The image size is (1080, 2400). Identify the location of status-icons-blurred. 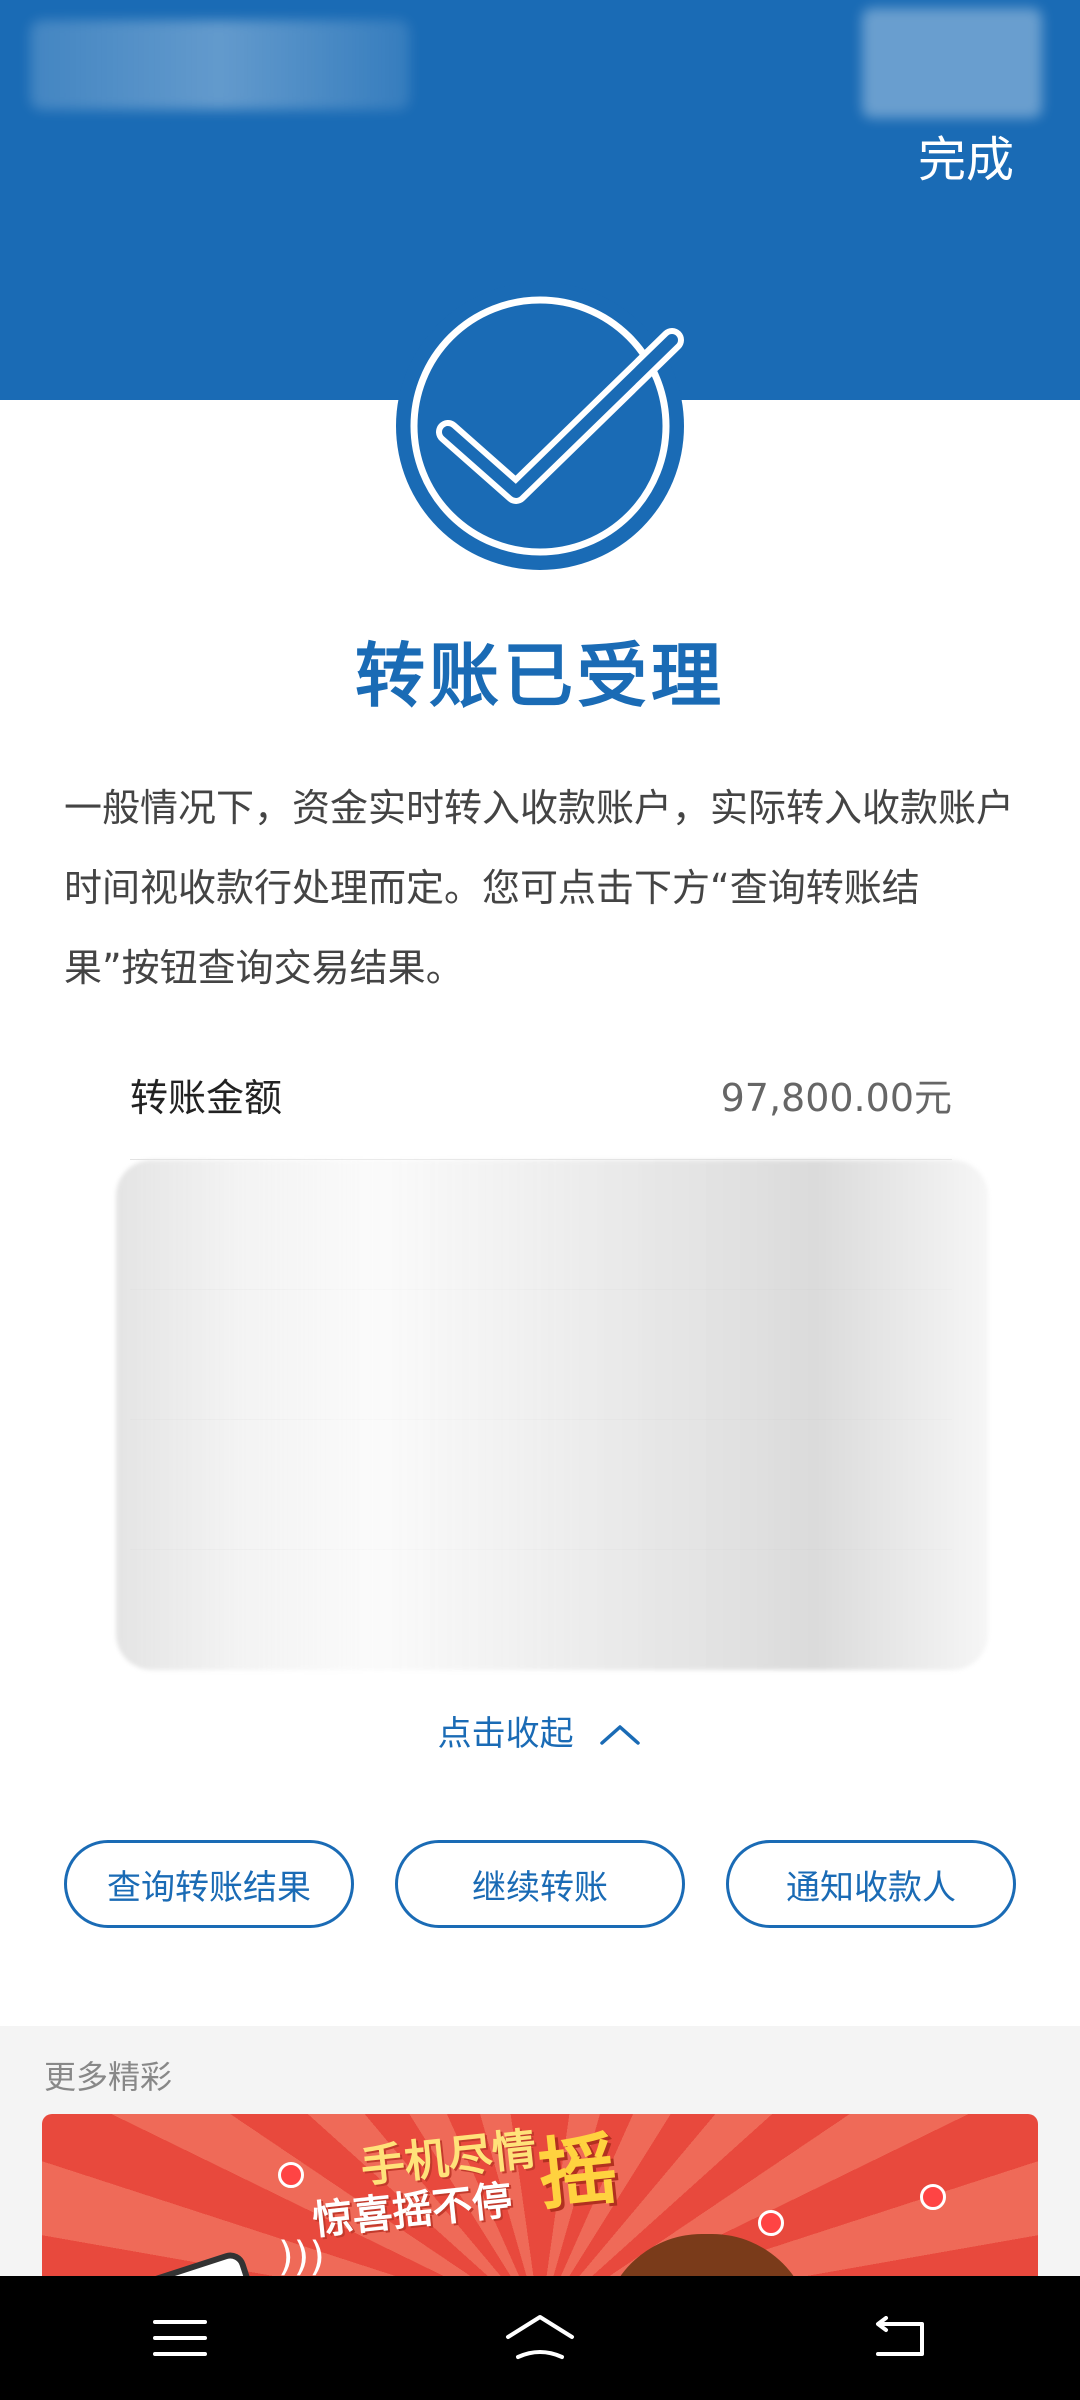
(952, 63).